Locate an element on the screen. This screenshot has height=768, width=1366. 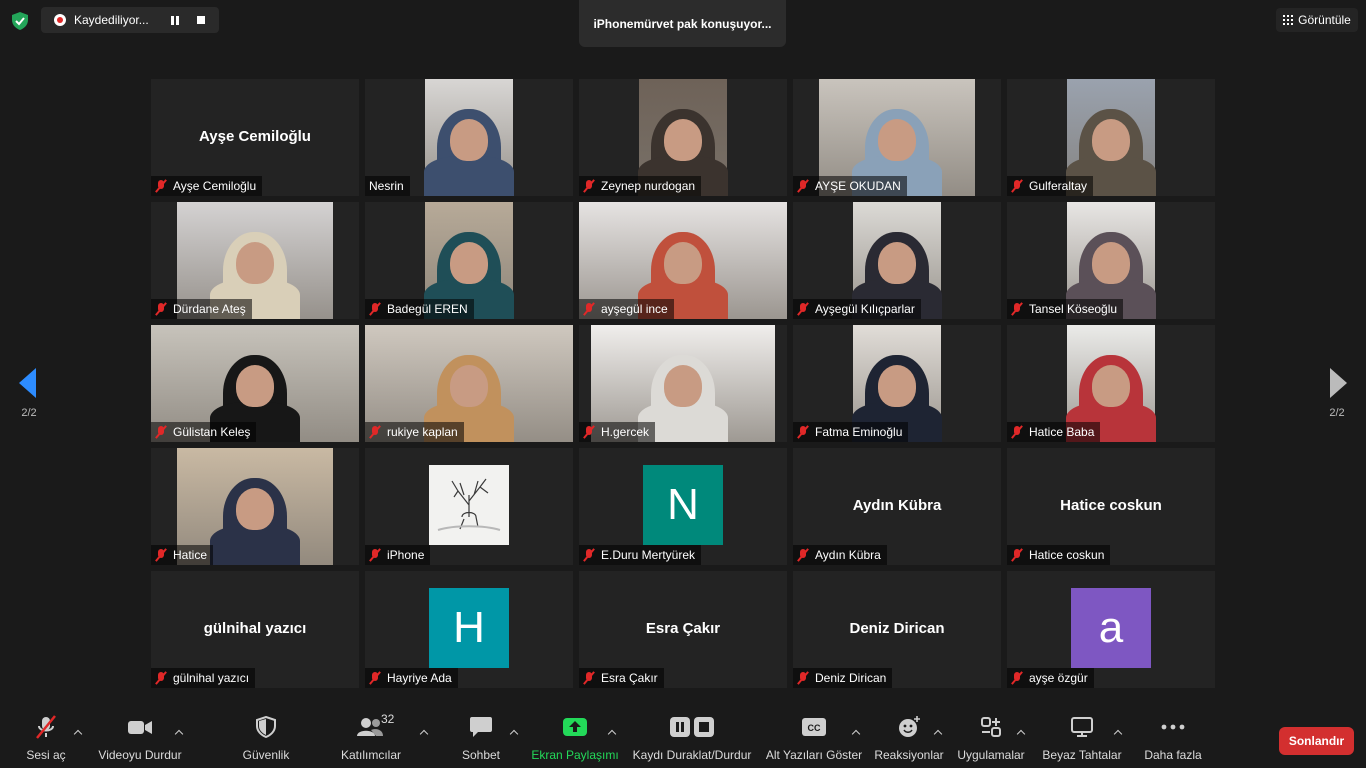
participant-display-name: Ayşe Cemiloğlu is located at coordinates (255, 136).